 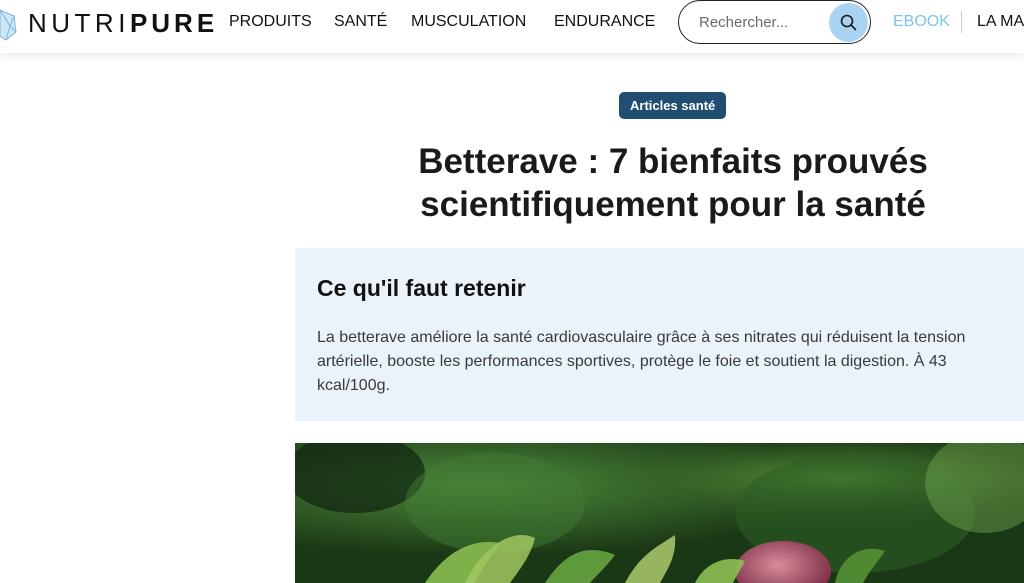 I want to click on search-bar, so click(x=774, y=22).